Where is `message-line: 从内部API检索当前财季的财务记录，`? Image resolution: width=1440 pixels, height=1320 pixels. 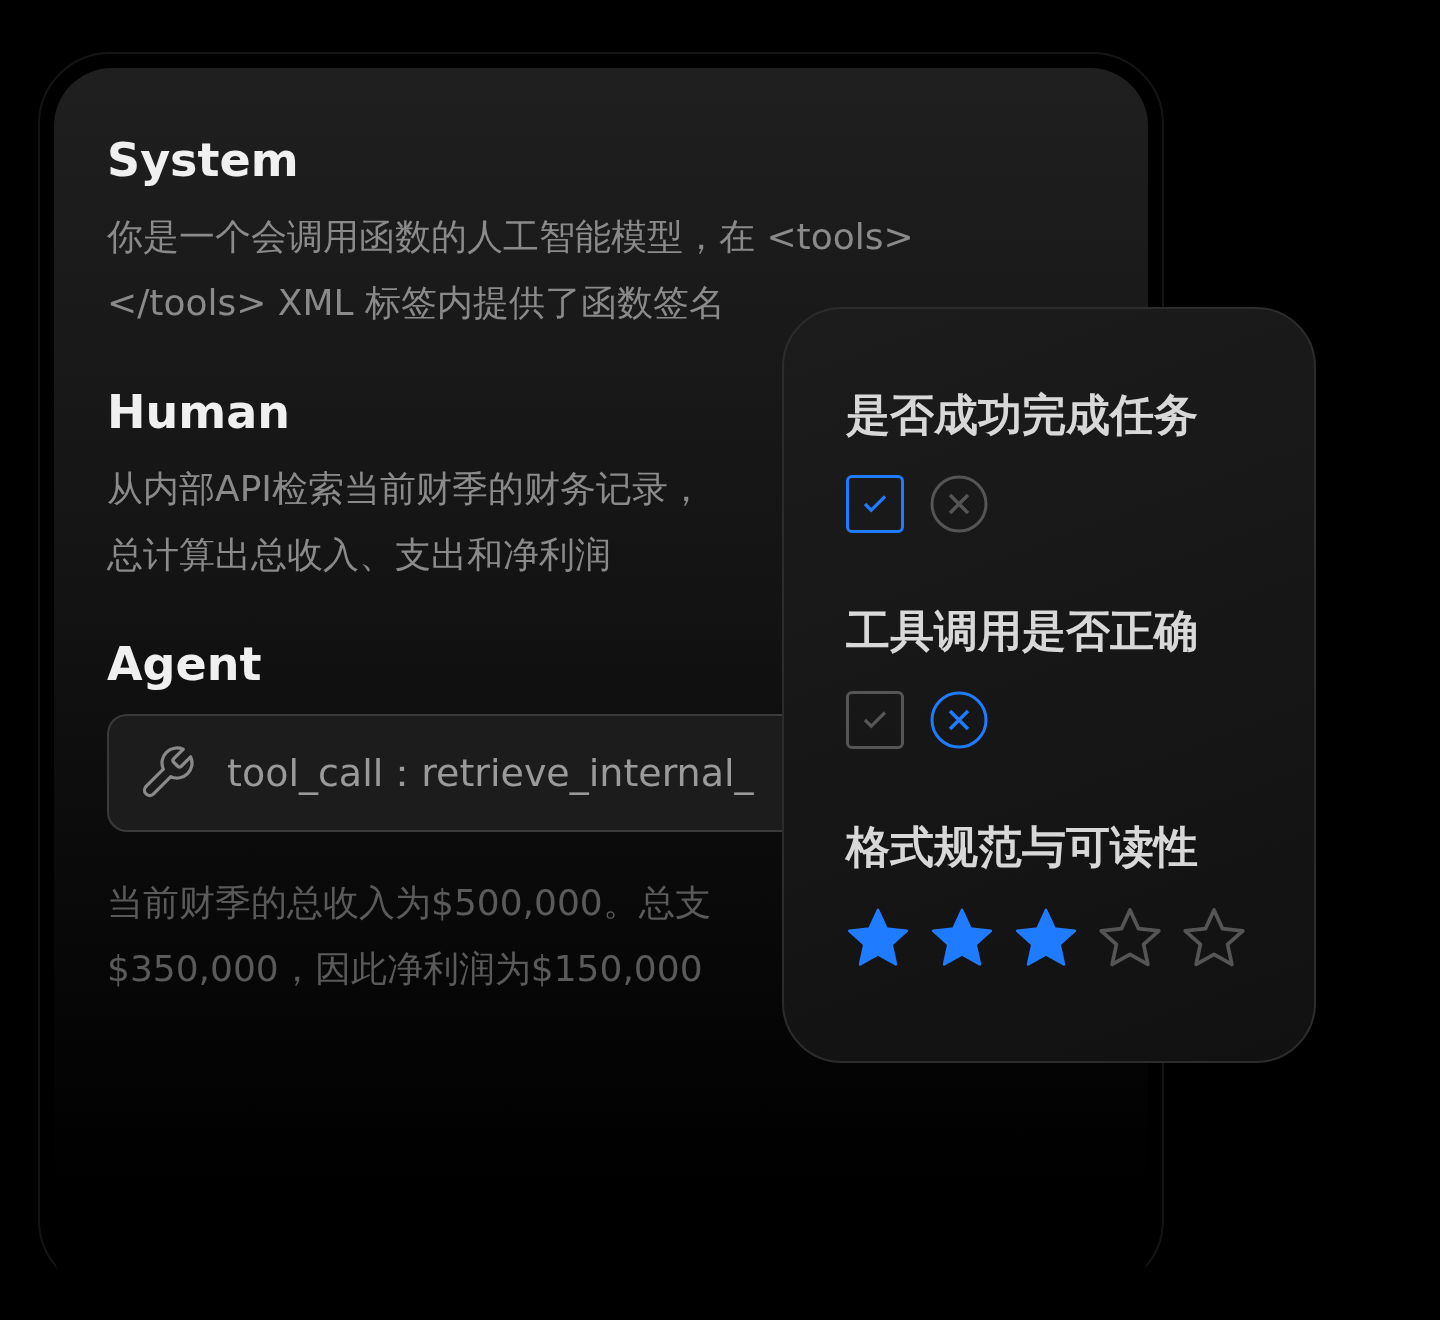 message-line: 从内部API检索当前财季的财务记录， is located at coordinates (405, 489).